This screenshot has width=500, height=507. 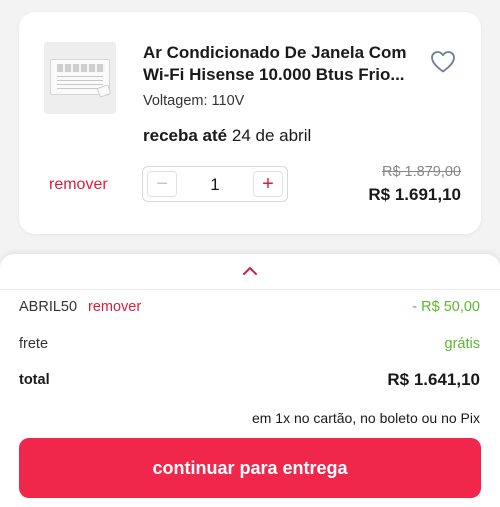 What do you see at coordinates (275, 52) in the screenshot?
I see `product-title-line-1: Ar Condicionado De Janela Com` at bounding box center [275, 52].